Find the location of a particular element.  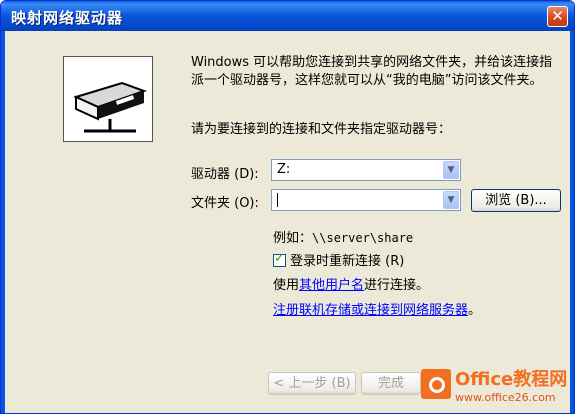

example-path: 例如：\\server\share is located at coordinates (343, 236).